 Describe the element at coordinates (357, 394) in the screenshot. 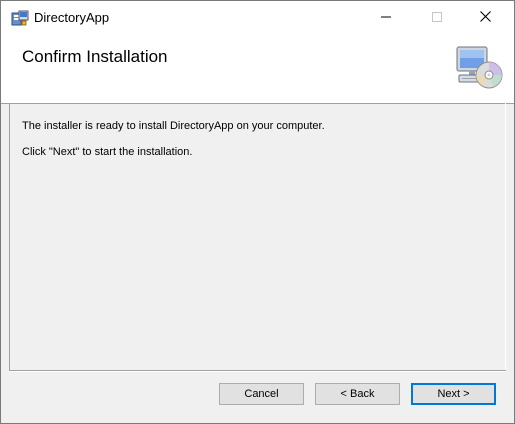

I see `back-button: < Back` at that location.